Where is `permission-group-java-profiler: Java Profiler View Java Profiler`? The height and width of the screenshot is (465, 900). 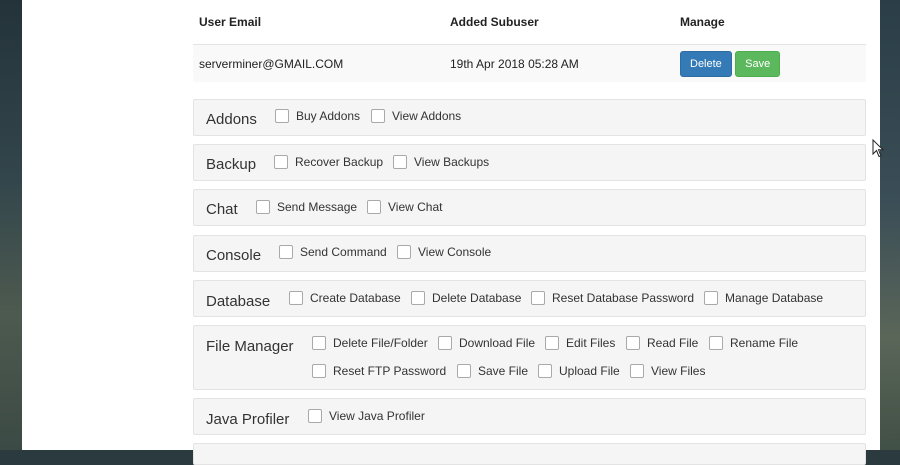
permission-group-java-profiler: Java Profiler View Java Profiler is located at coordinates (529, 416).